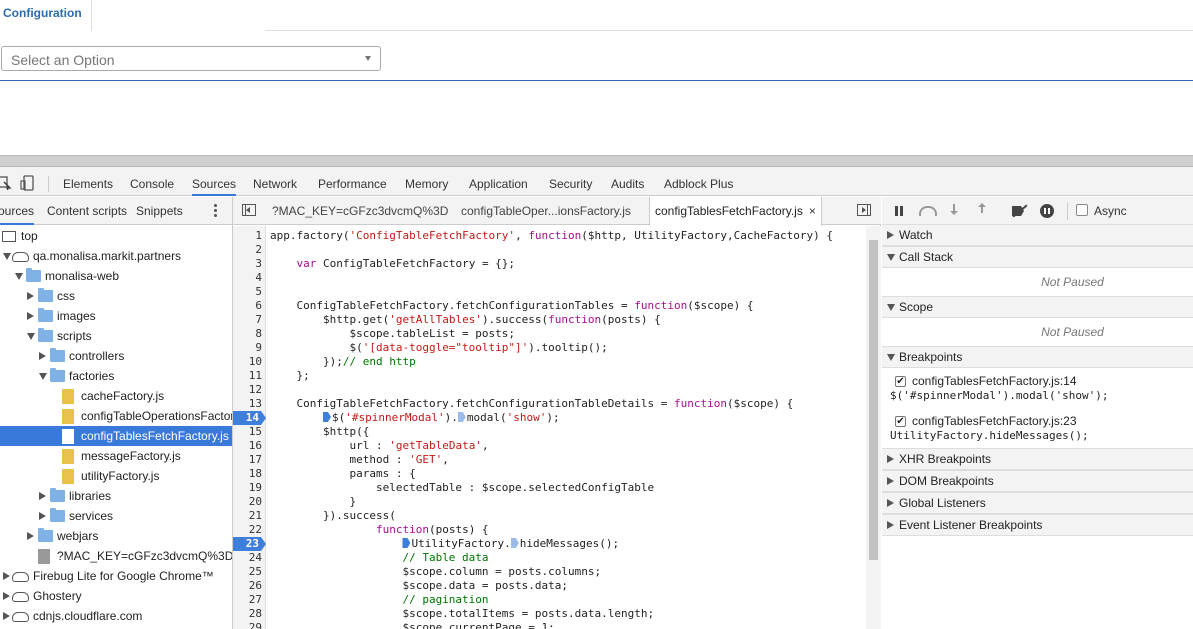 This screenshot has width=1193, height=629. What do you see at coordinates (248, 432) in the screenshot?
I see `line-number: 15` at bounding box center [248, 432].